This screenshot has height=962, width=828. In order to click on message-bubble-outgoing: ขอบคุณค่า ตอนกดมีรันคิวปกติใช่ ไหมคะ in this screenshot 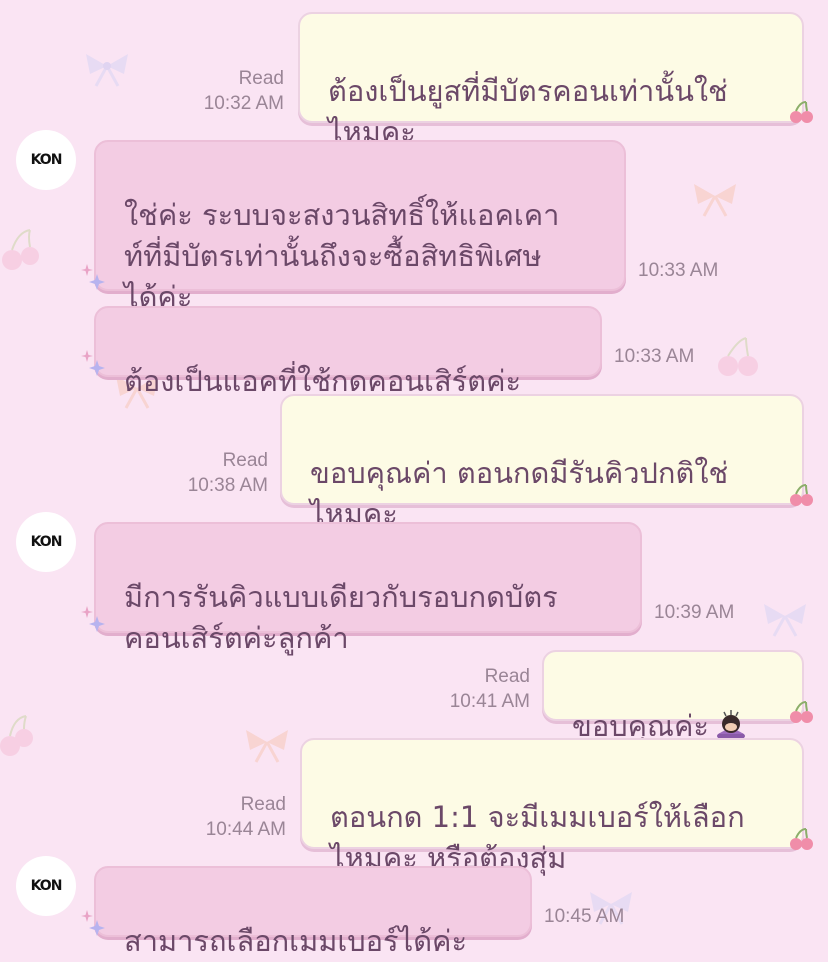, I will do `click(542, 462)`.